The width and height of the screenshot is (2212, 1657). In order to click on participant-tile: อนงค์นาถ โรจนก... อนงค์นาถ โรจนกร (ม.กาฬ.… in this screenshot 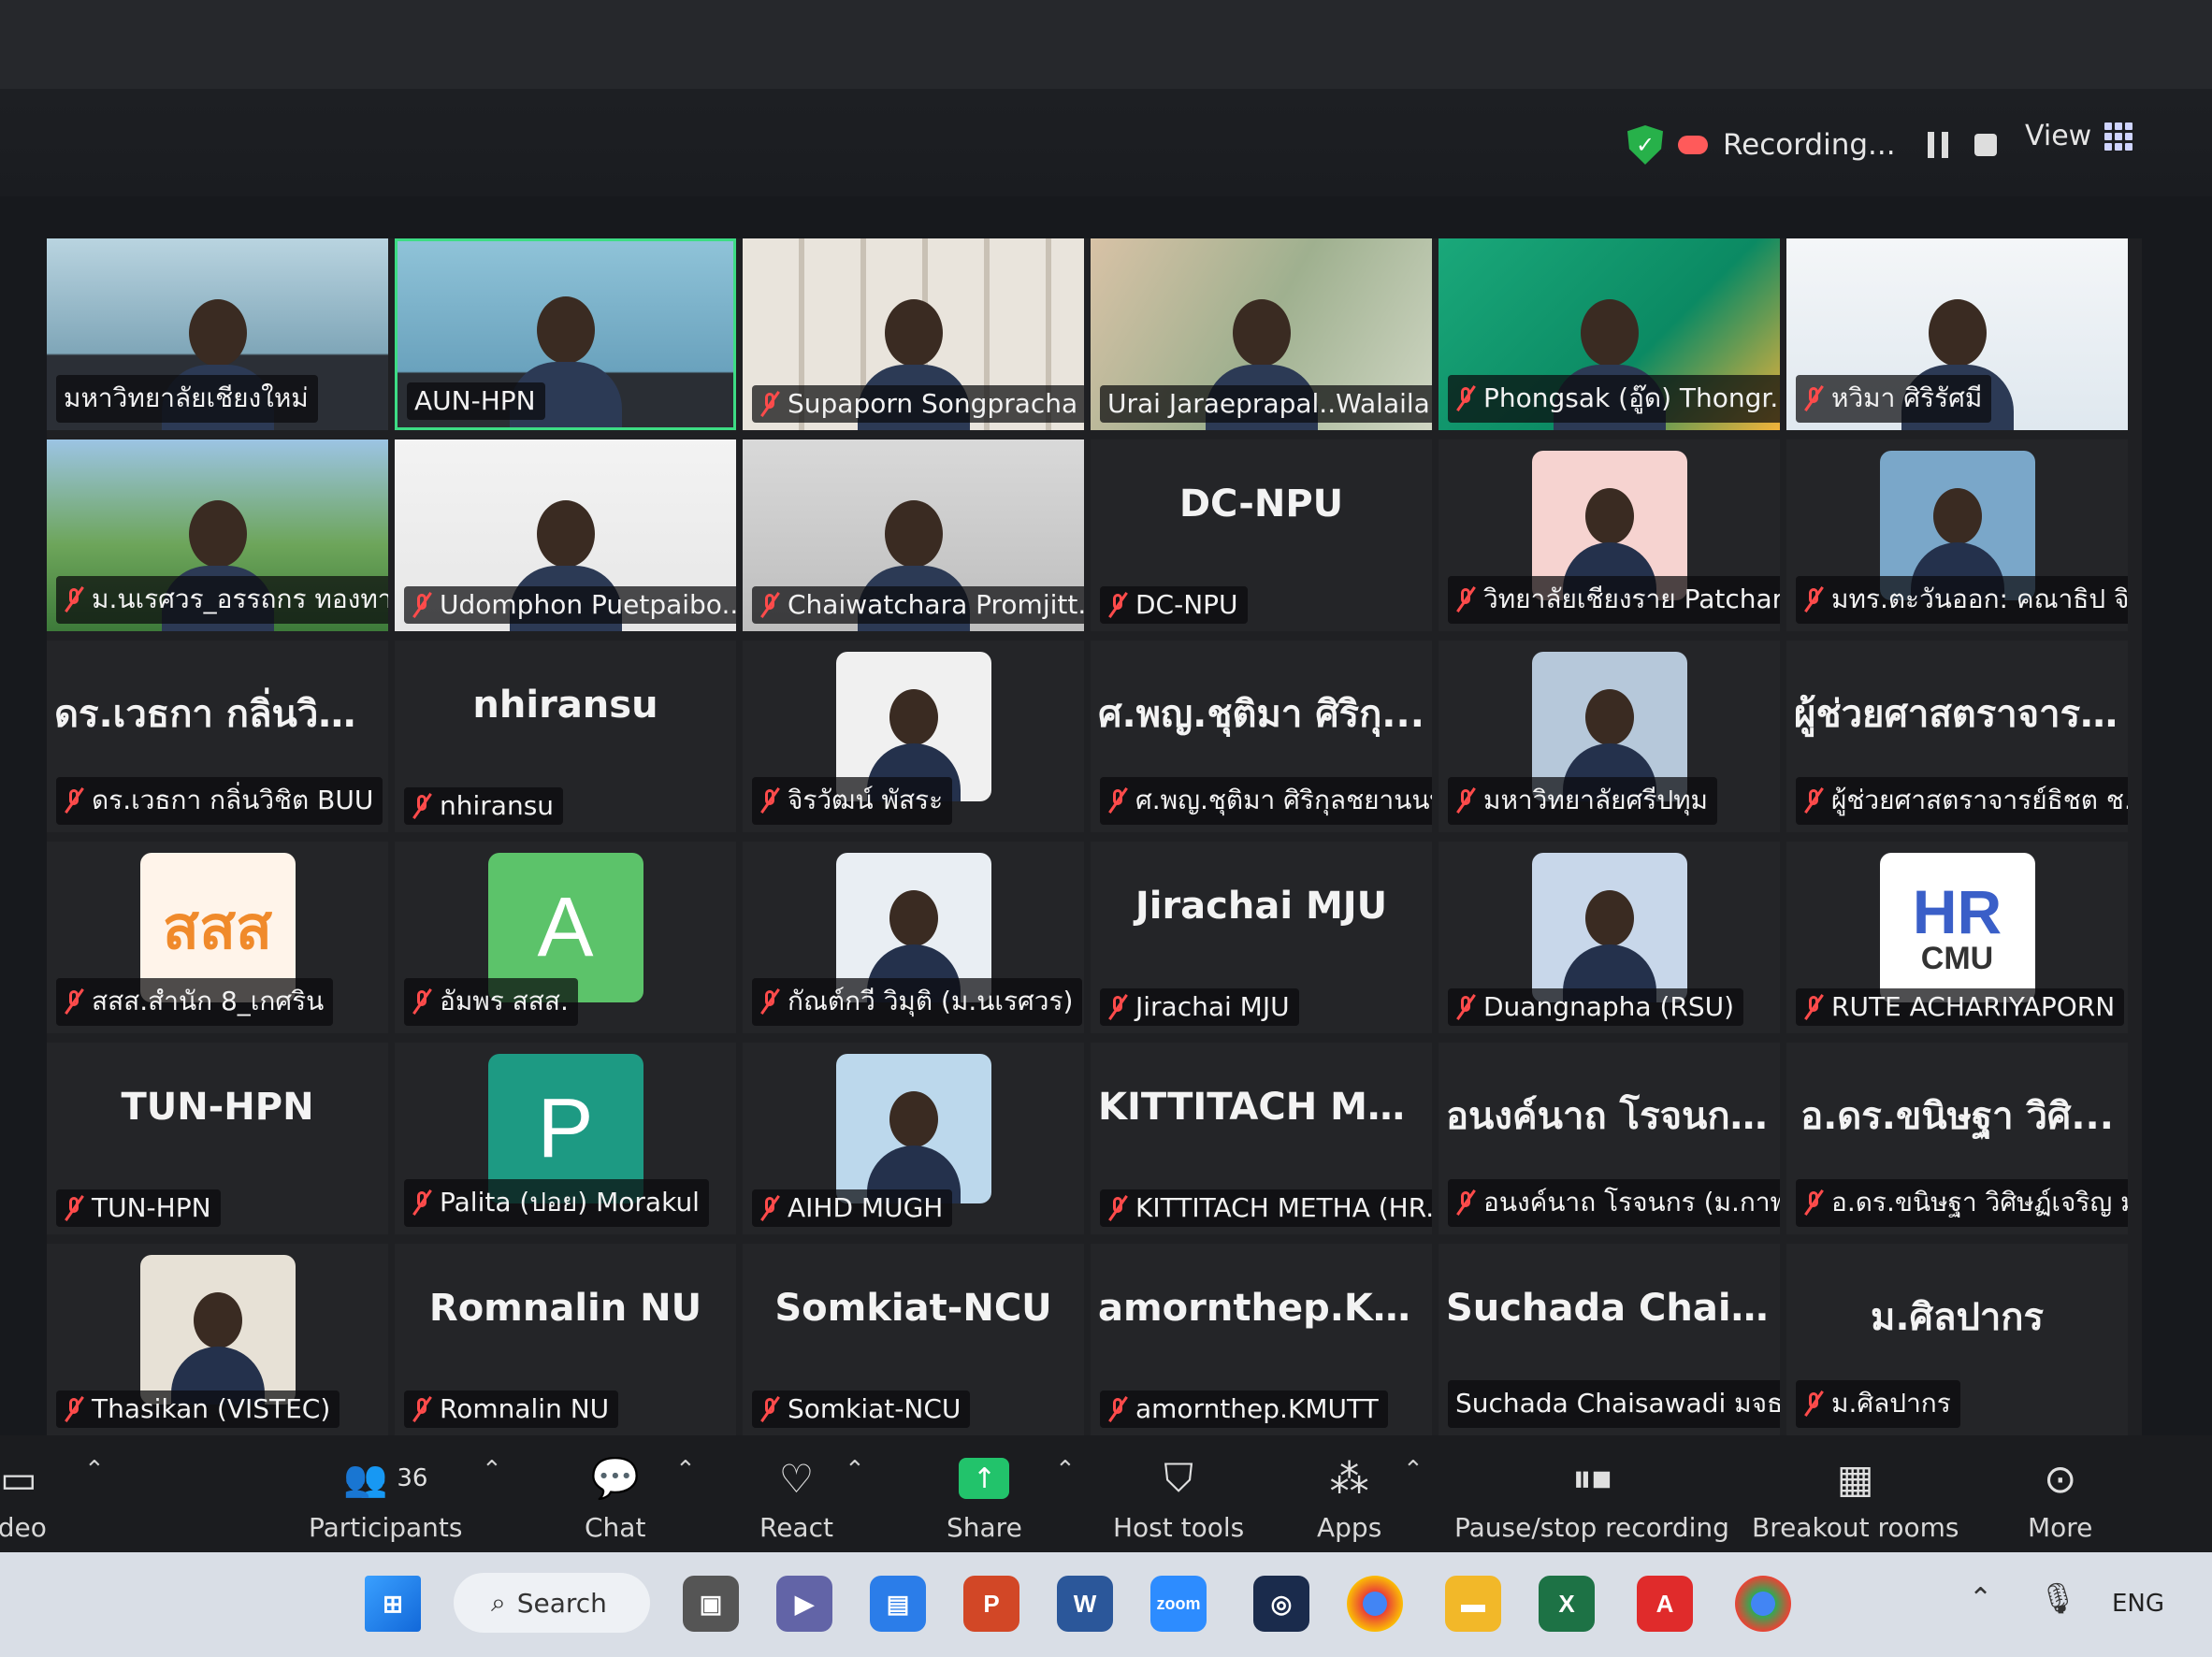, I will do `click(1610, 1138)`.